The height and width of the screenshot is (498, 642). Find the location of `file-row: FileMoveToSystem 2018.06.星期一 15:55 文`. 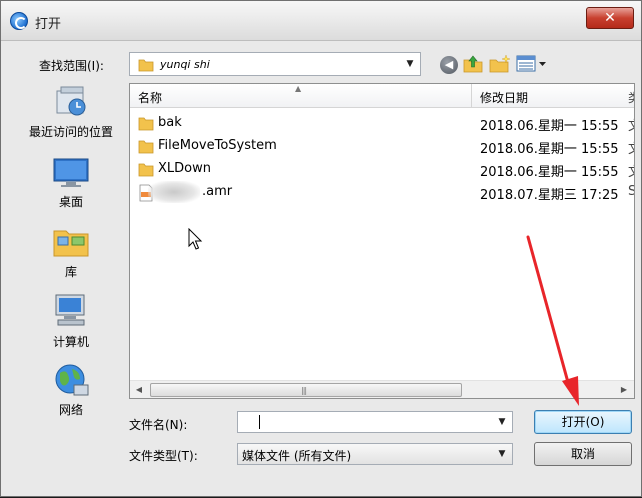

file-row: FileMoveToSystem 2018.06.星期一 15:55 文 is located at coordinates (382, 146).